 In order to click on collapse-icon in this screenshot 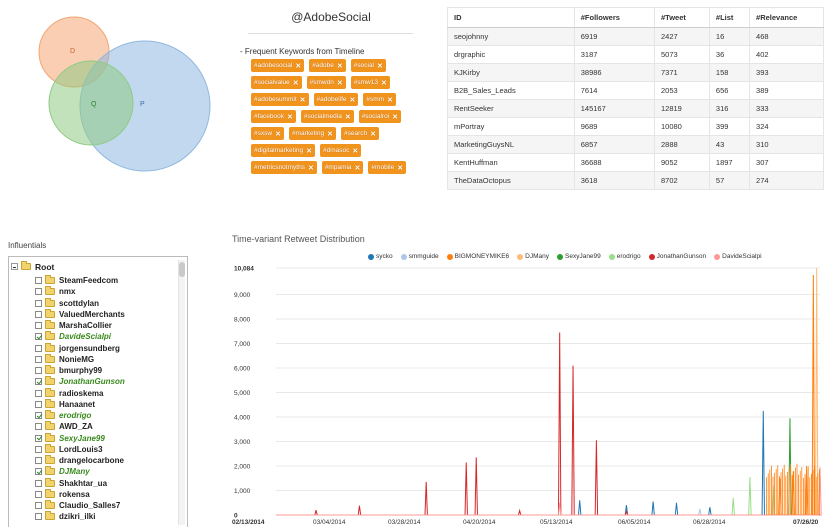, I will do `click(14, 266)`.